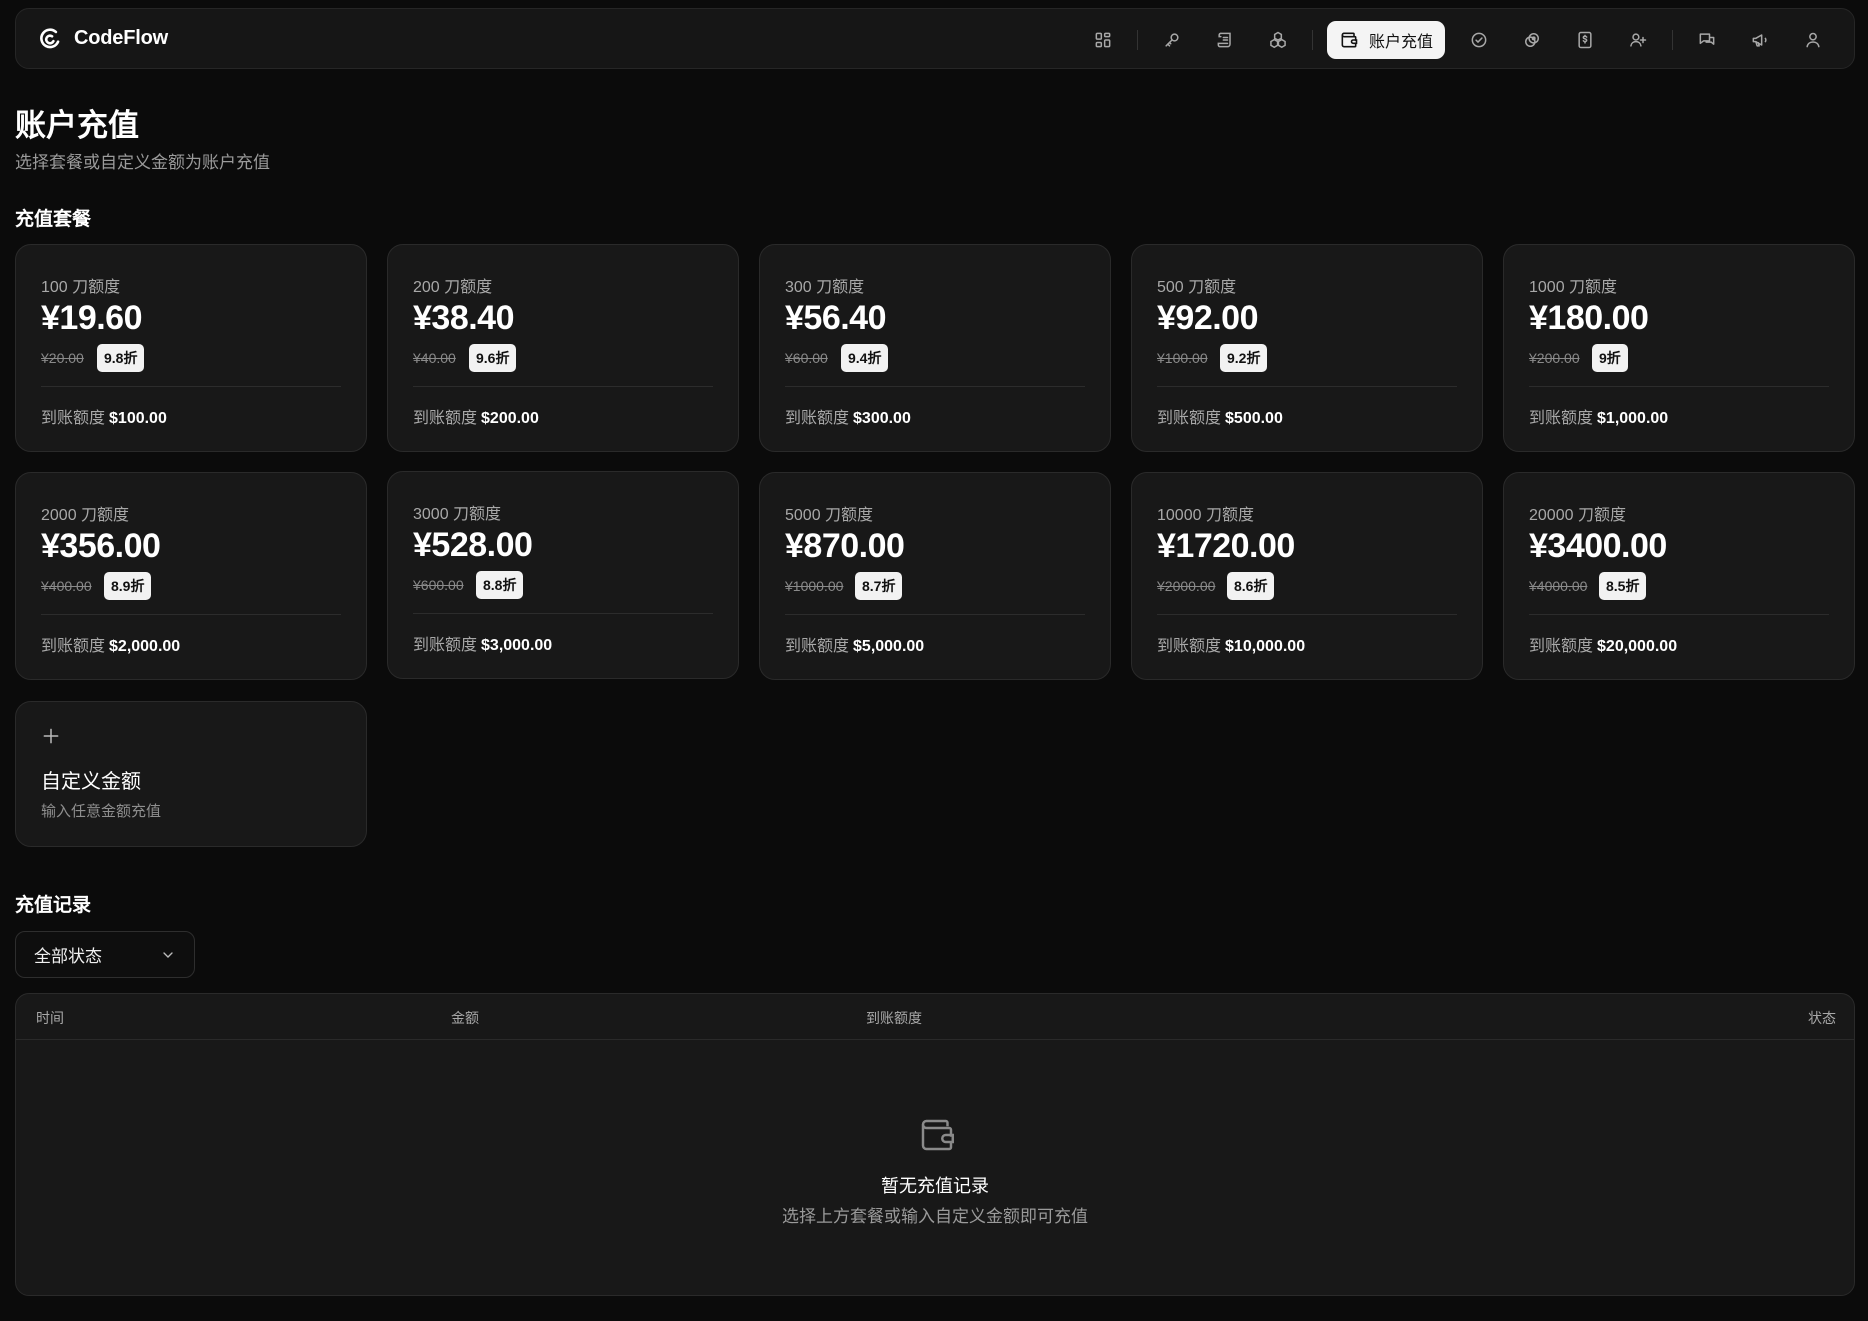 The image size is (1868, 1321). What do you see at coordinates (103, 39) in the screenshot?
I see `brand: CodeFlow` at bounding box center [103, 39].